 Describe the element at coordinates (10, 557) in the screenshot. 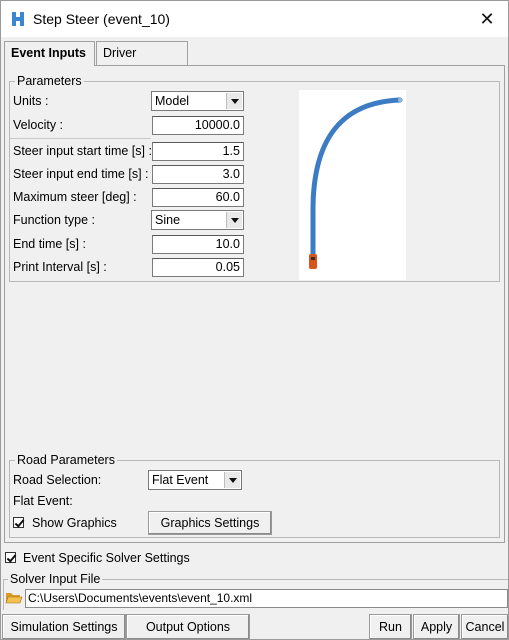

I see `event-specific-solver-checkbox` at that location.